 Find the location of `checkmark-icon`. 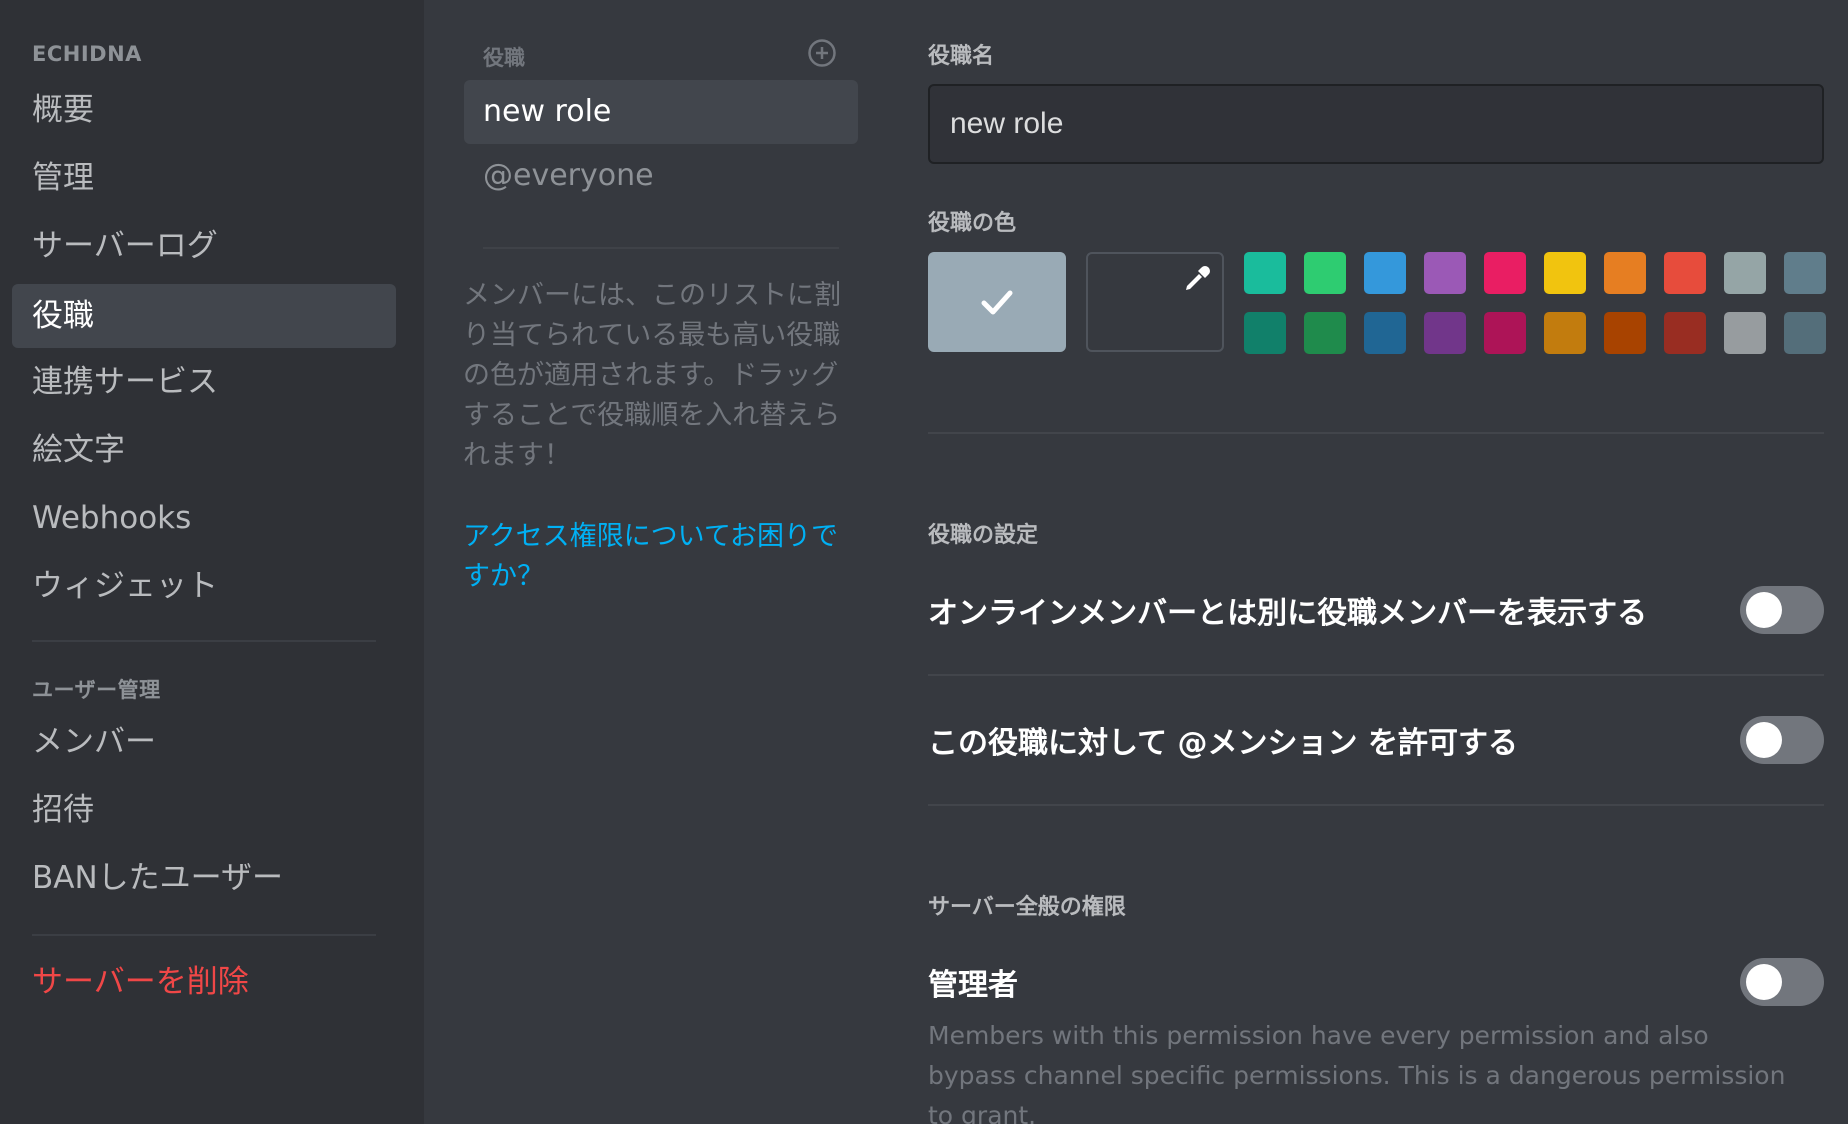

checkmark-icon is located at coordinates (997, 302).